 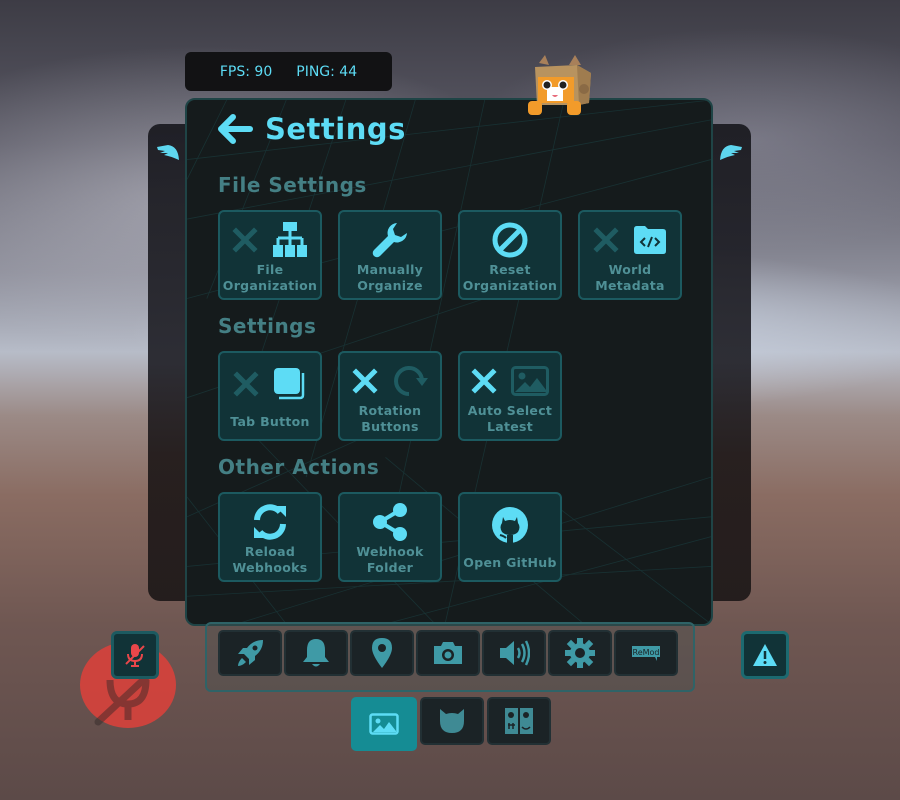 I want to click on avatar-tab, so click(x=452, y=721).